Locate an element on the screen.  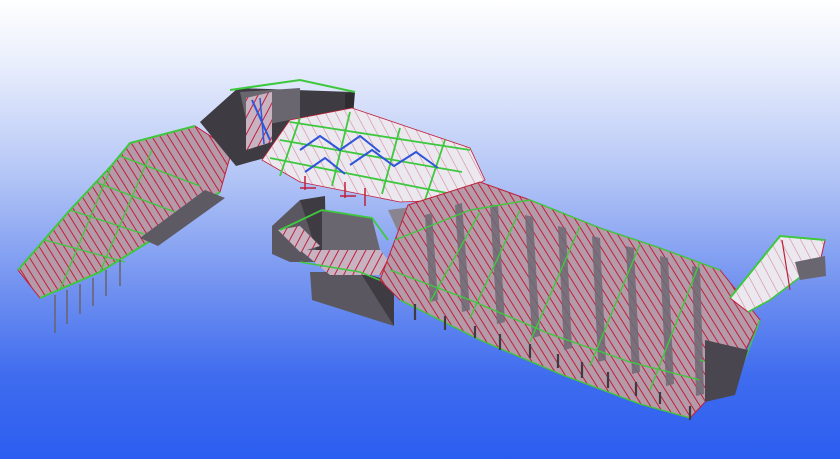
stair-shaft is located at coordinates (259, 121).